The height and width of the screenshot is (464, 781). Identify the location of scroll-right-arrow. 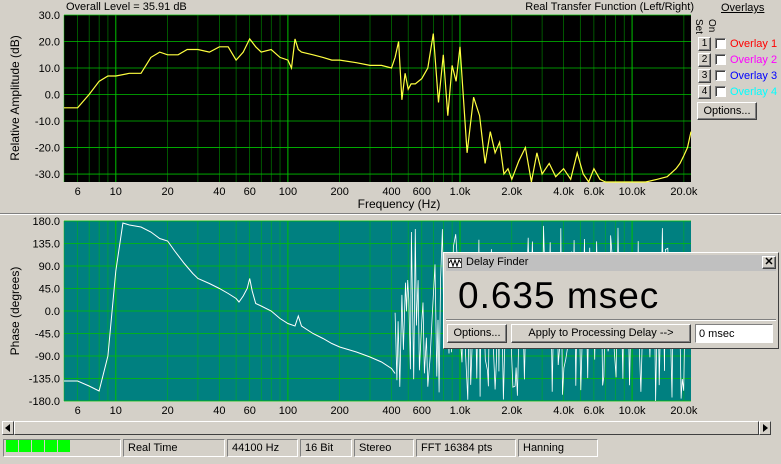
(765, 428).